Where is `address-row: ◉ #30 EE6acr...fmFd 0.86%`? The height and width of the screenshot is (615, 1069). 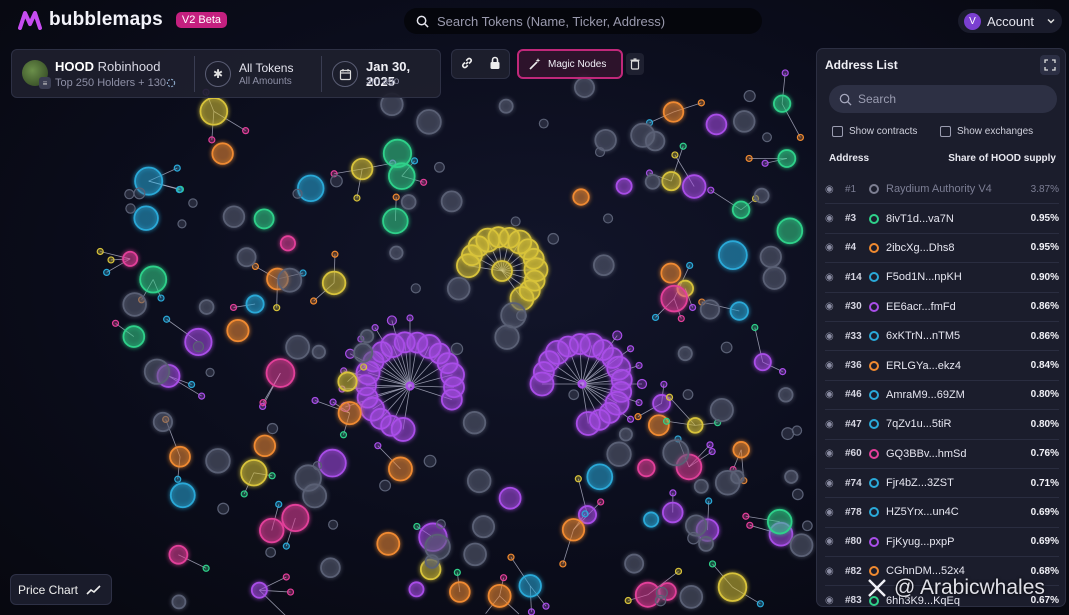
address-row: ◉ #30 EE6acr...fmFd 0.86% is located at coordinates (942, 307).